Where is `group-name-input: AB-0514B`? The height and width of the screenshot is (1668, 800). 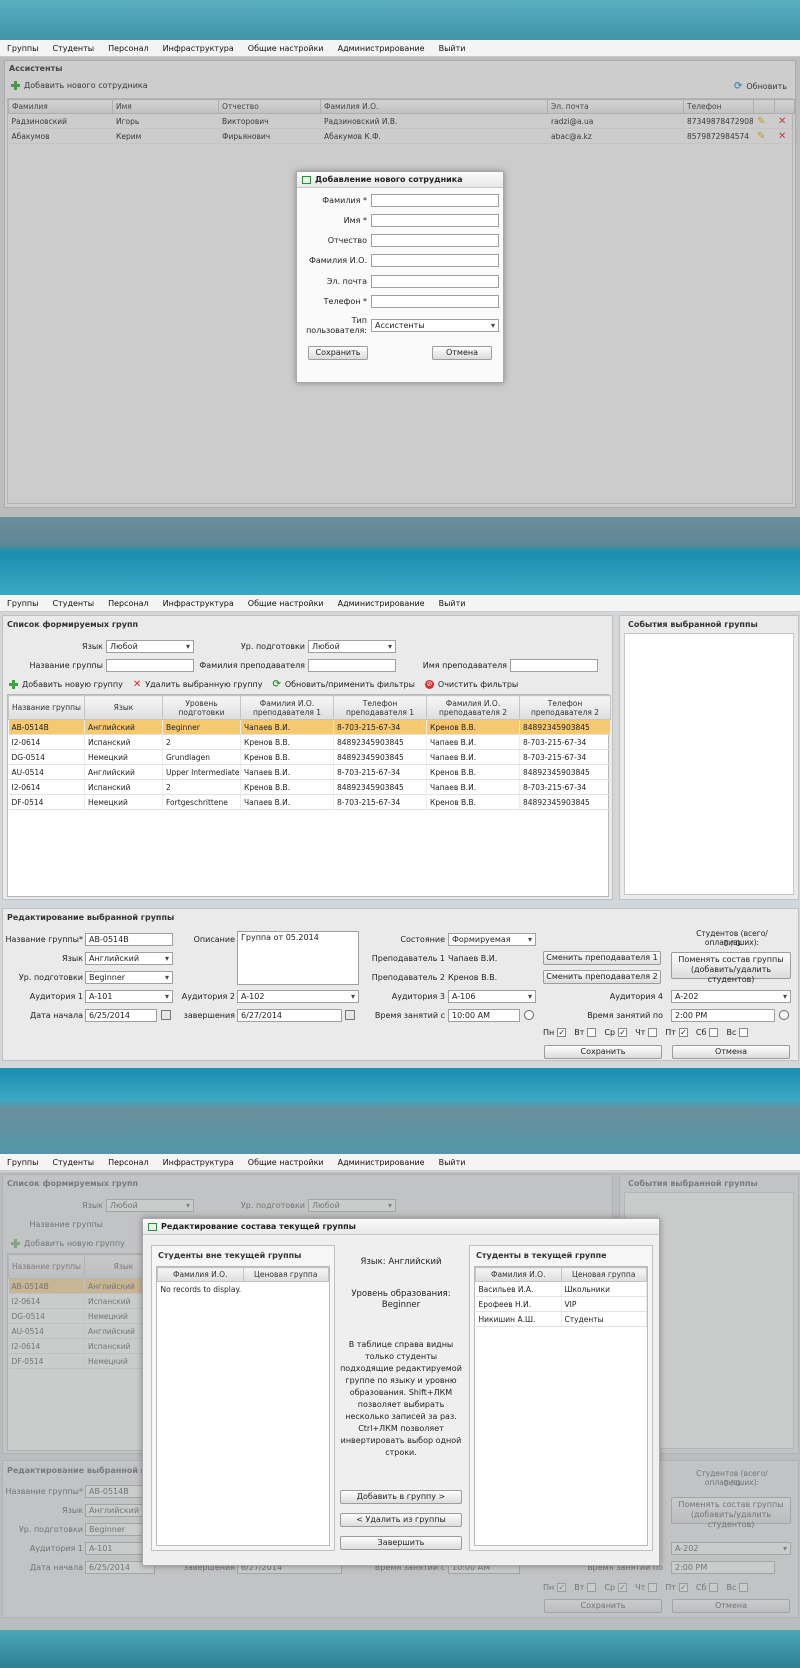
group-name-input: AB-0514B is located at coordinates (129, 939).